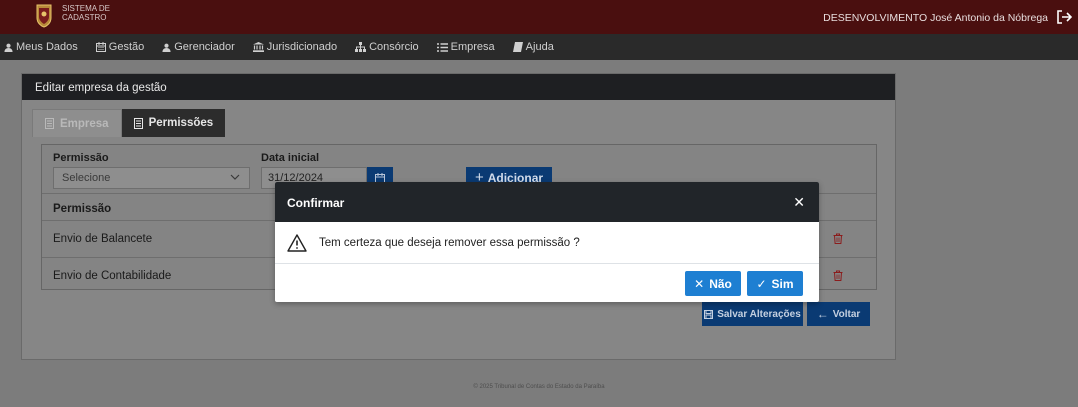 The height and width of the screenshot is (407, 1078). I want to click on nav-item-jurisdicionado: Jurisdicionado, so click(295, 47).